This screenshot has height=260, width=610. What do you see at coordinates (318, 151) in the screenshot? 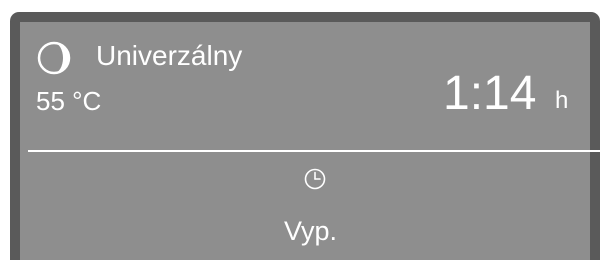
I see `divider` at bounding box center [318, 151].